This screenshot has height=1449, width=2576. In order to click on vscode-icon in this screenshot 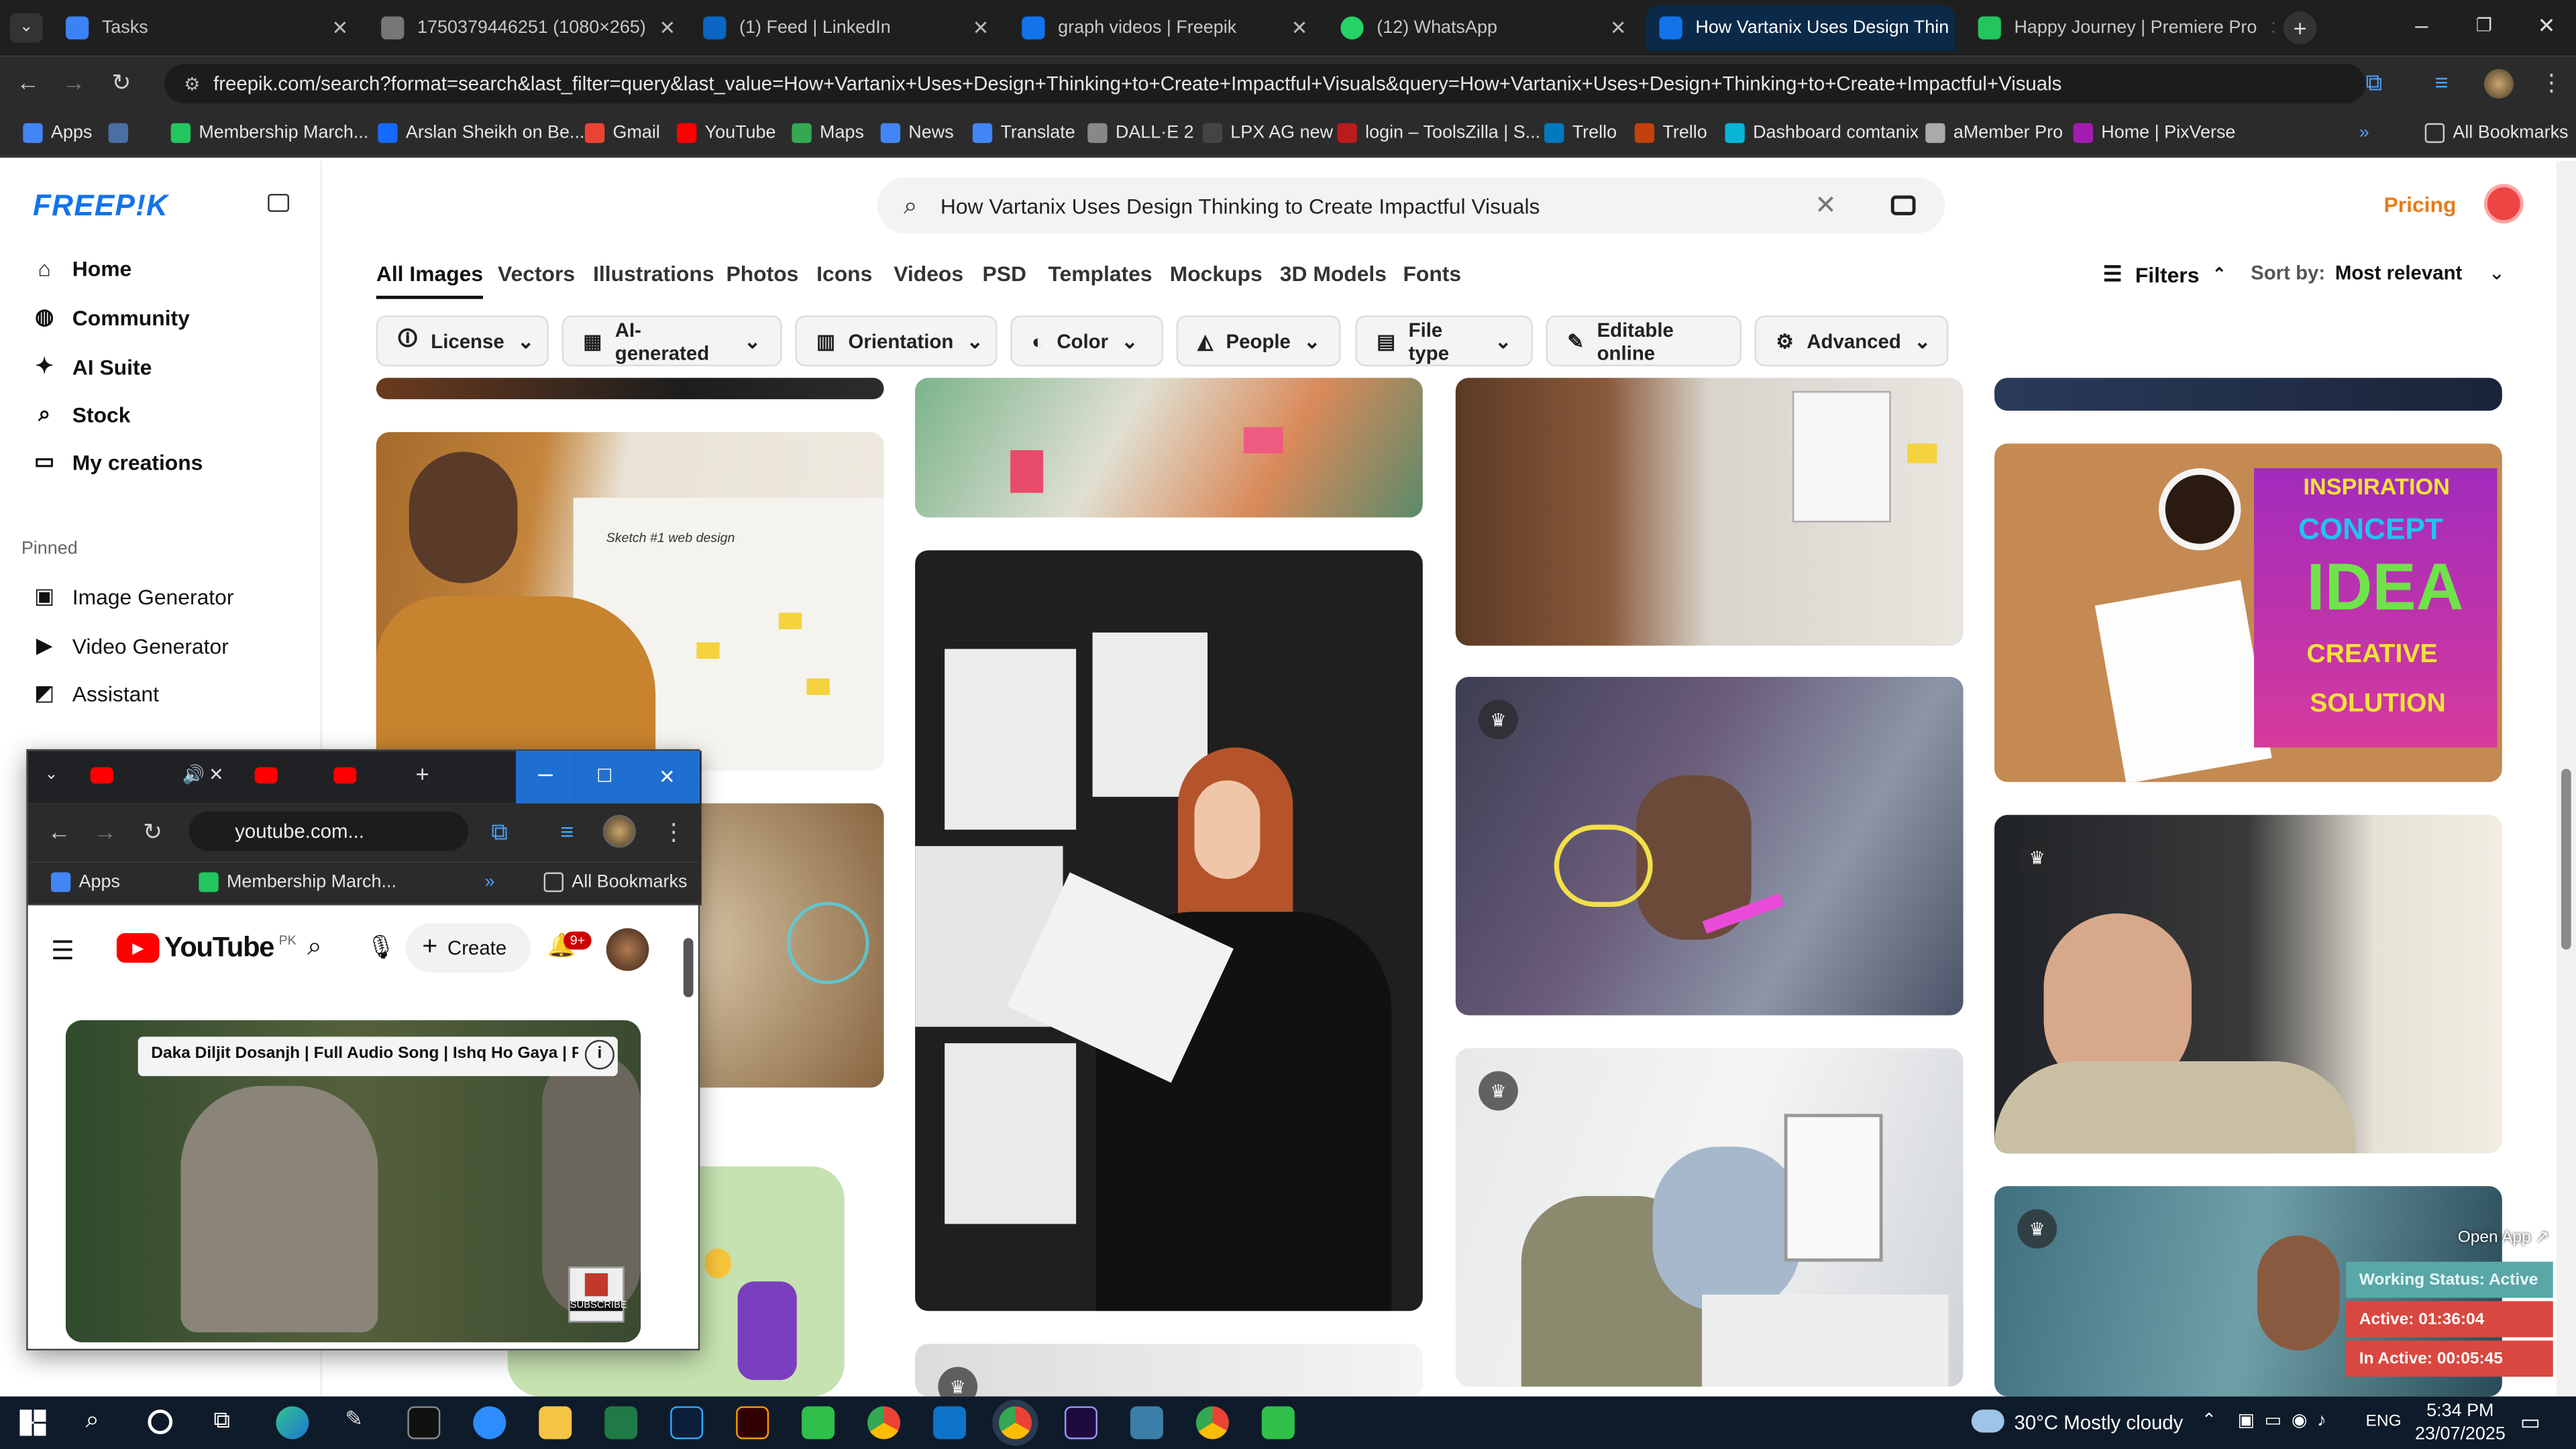, I will do `click(950, 1423)`.